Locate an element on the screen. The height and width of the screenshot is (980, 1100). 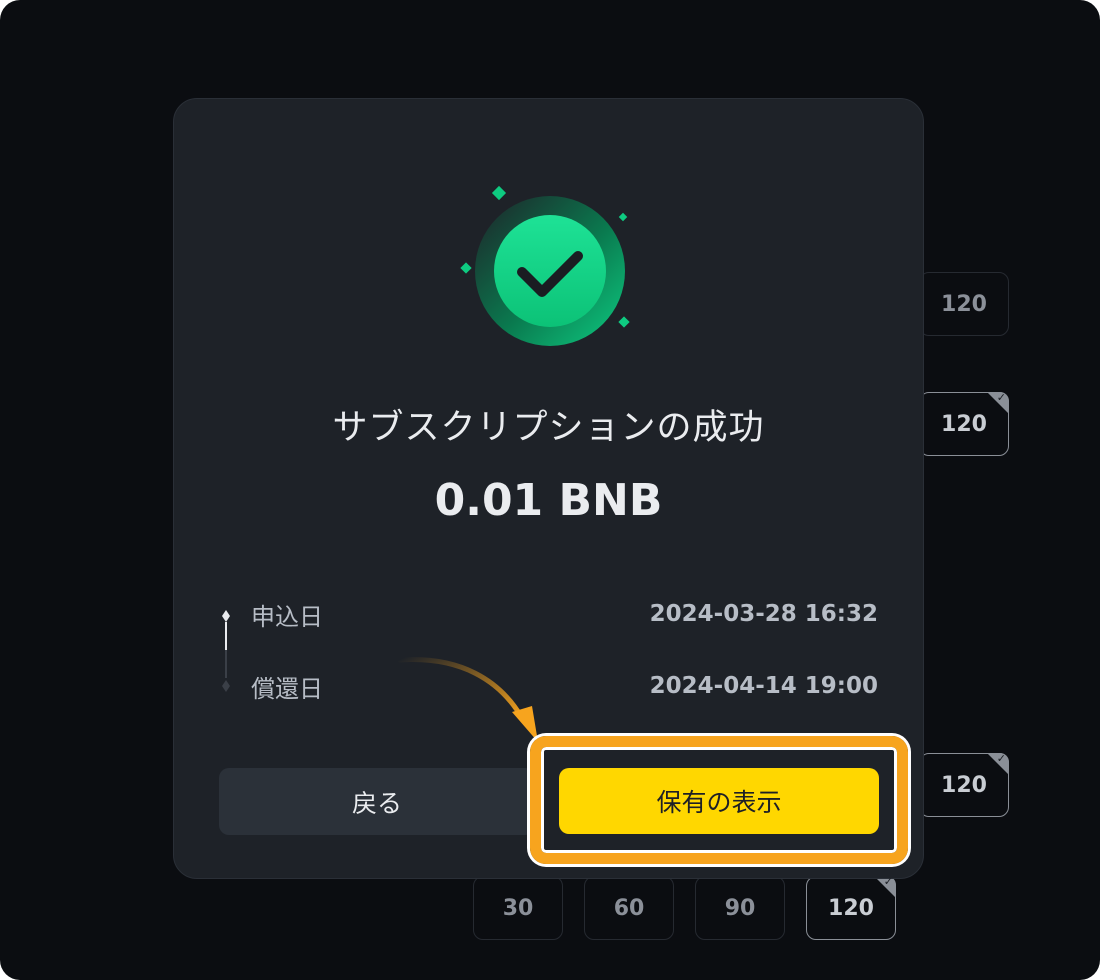
subscription-amount: 0.01 BNB is located at coordinates (548, 500).